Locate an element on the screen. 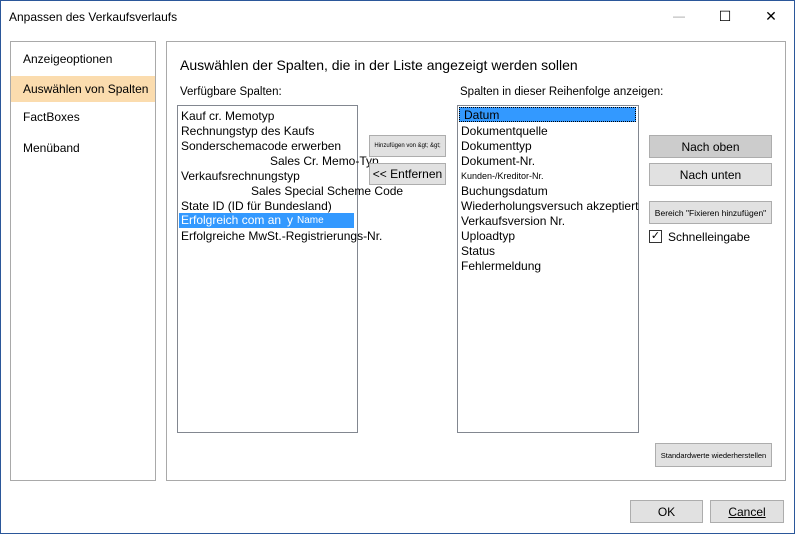 Image resolution: width=795 pixels, height=534 pixels. list-item-selected: Erfolgreich com an y Name is located at coordinates (266, 220).